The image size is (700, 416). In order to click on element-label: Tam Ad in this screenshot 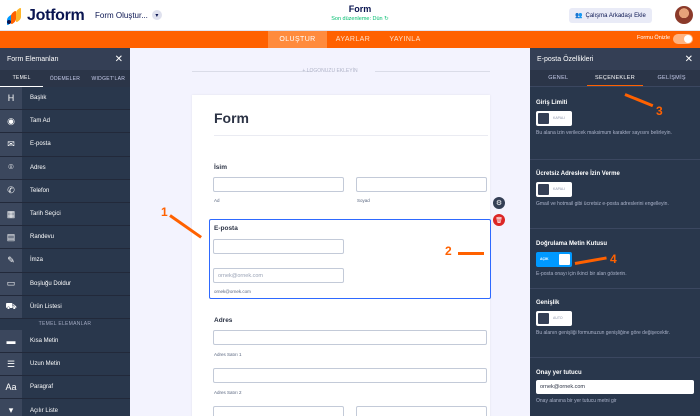, I will do `click(40, 121)`.